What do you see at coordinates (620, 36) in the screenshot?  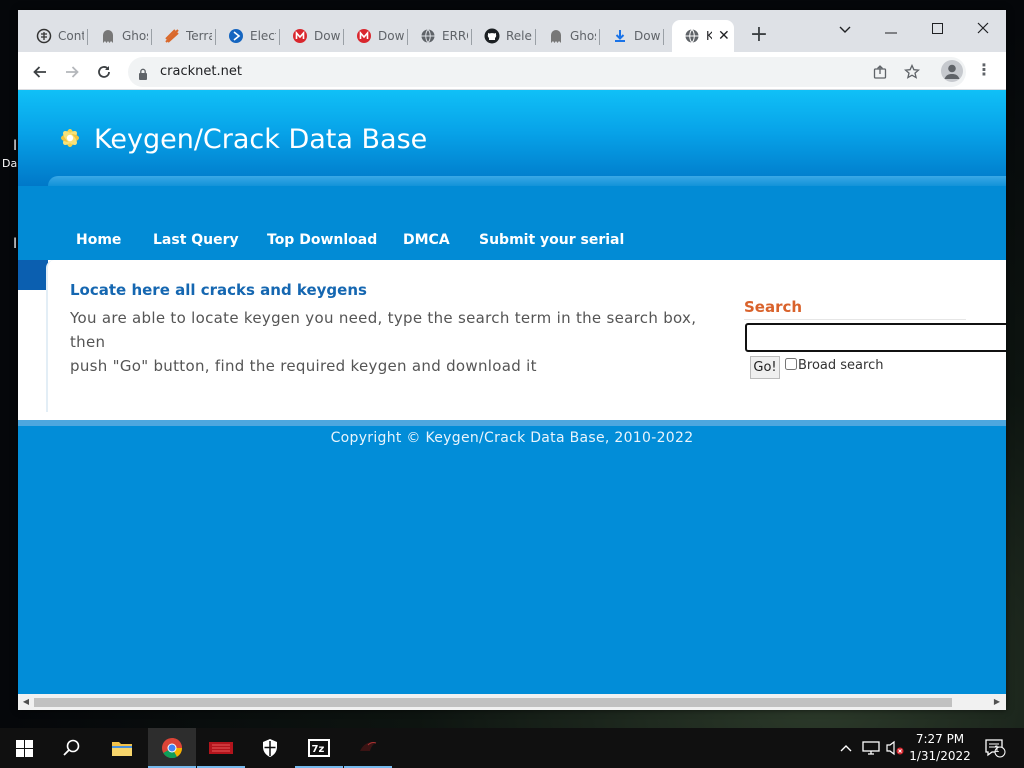 I see `download-icon` at bounding box center [620, 36].